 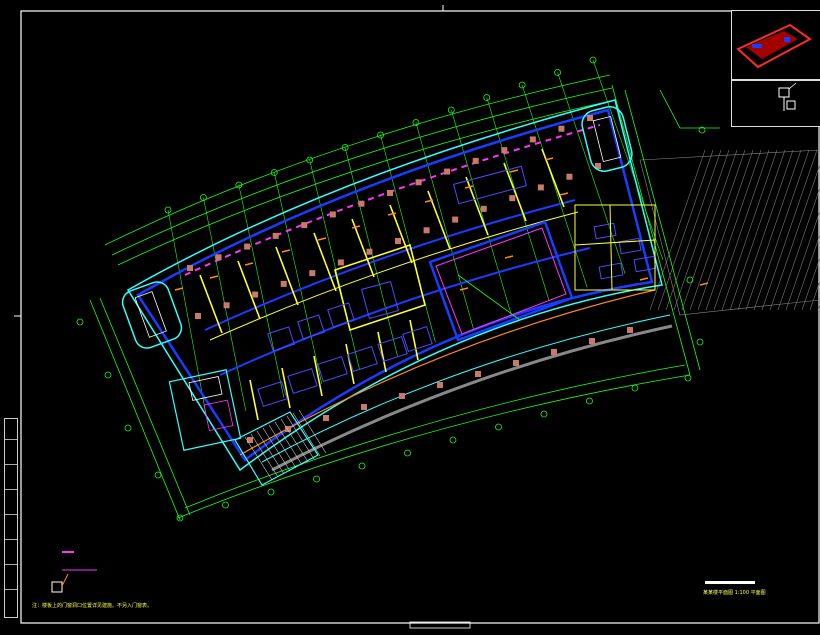 What do you see at coordinates (92, 606) in the screenshot?
I see `general-note: 注：楼板上的门窗洞口位置详见建施。不另入门窗表。` at bounding box center [92, 606].